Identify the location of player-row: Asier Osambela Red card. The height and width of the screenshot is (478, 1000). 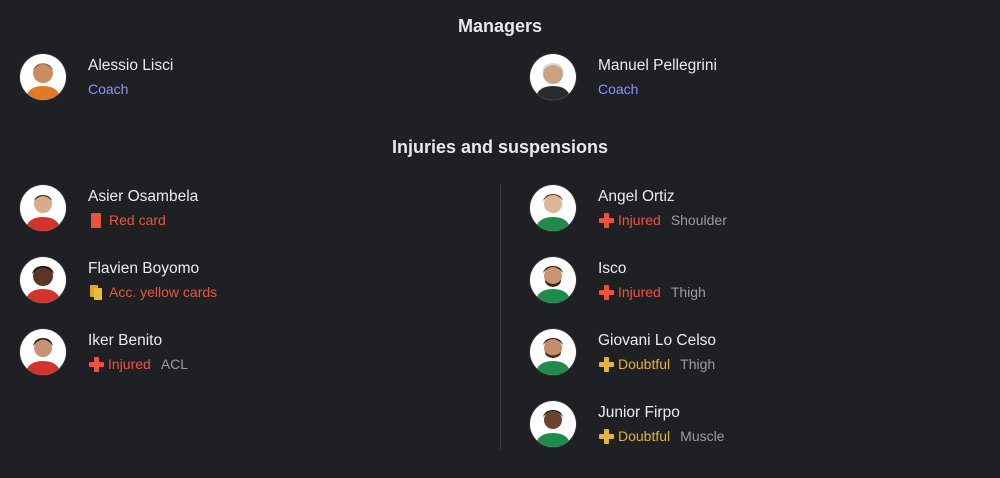
(109, 208).